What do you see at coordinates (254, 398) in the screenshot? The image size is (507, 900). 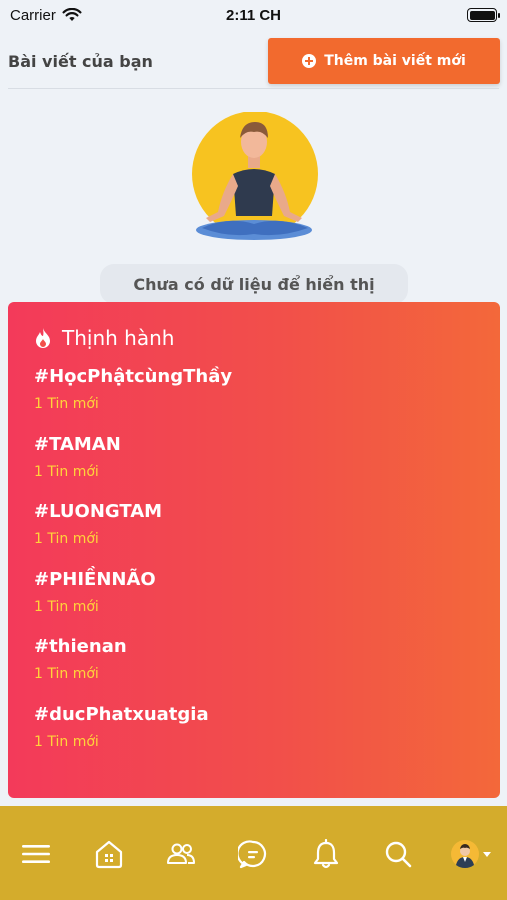 I see `trend-item: #HọcPhậtcùngThầy 1 Tin mới` at bounding box center [254, 398].